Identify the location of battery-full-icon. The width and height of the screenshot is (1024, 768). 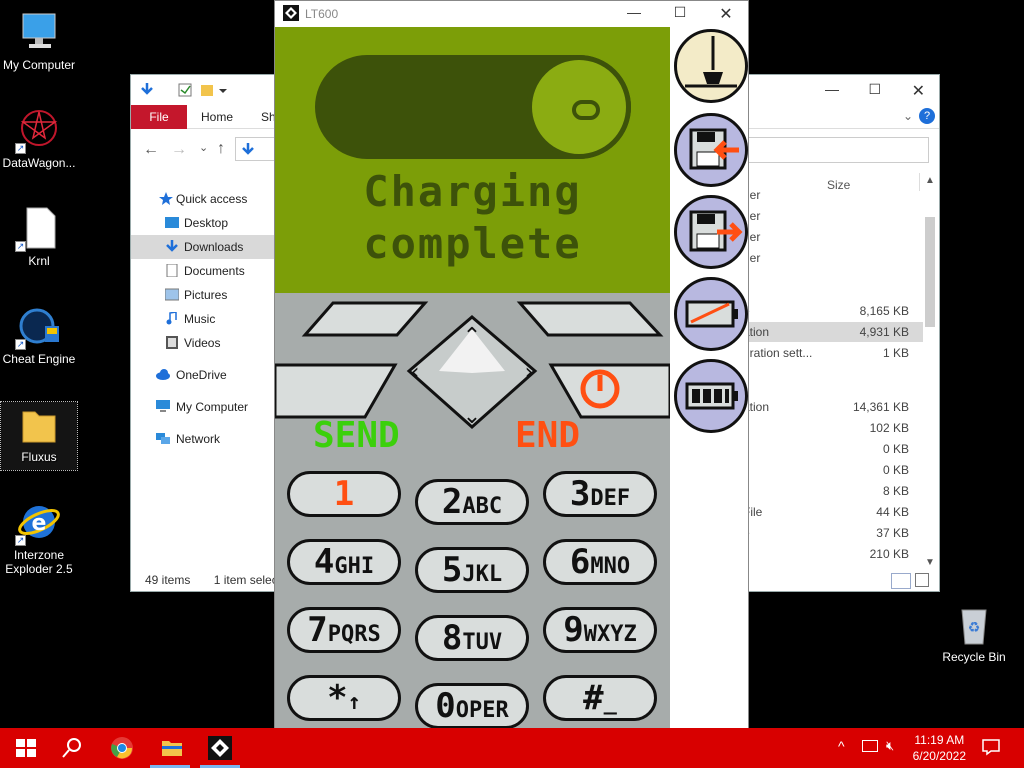
(711, 396).